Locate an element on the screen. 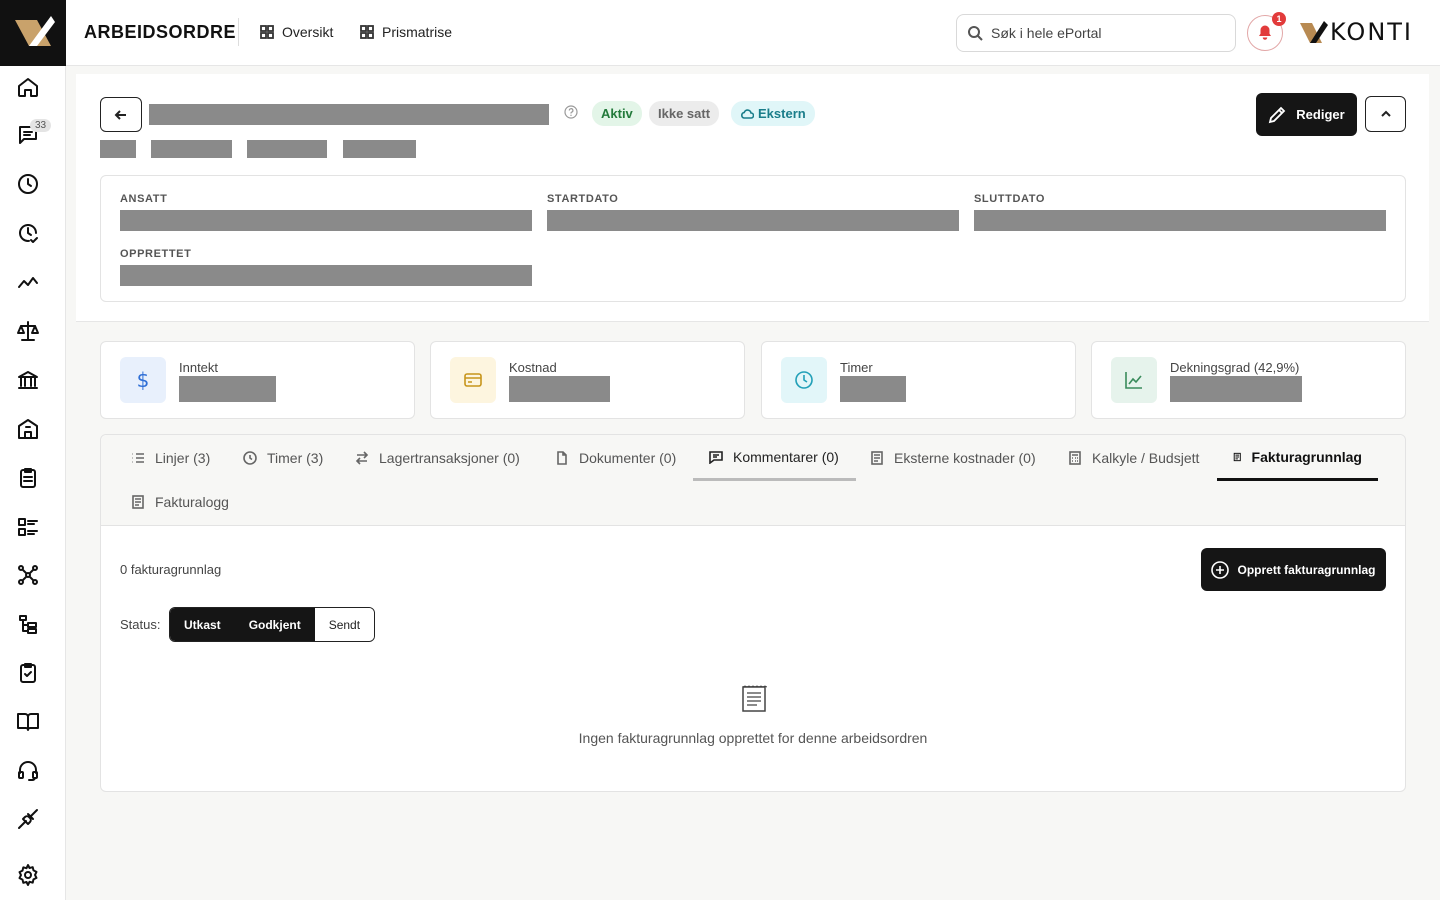  back-button is located at coordinates (121, 114).